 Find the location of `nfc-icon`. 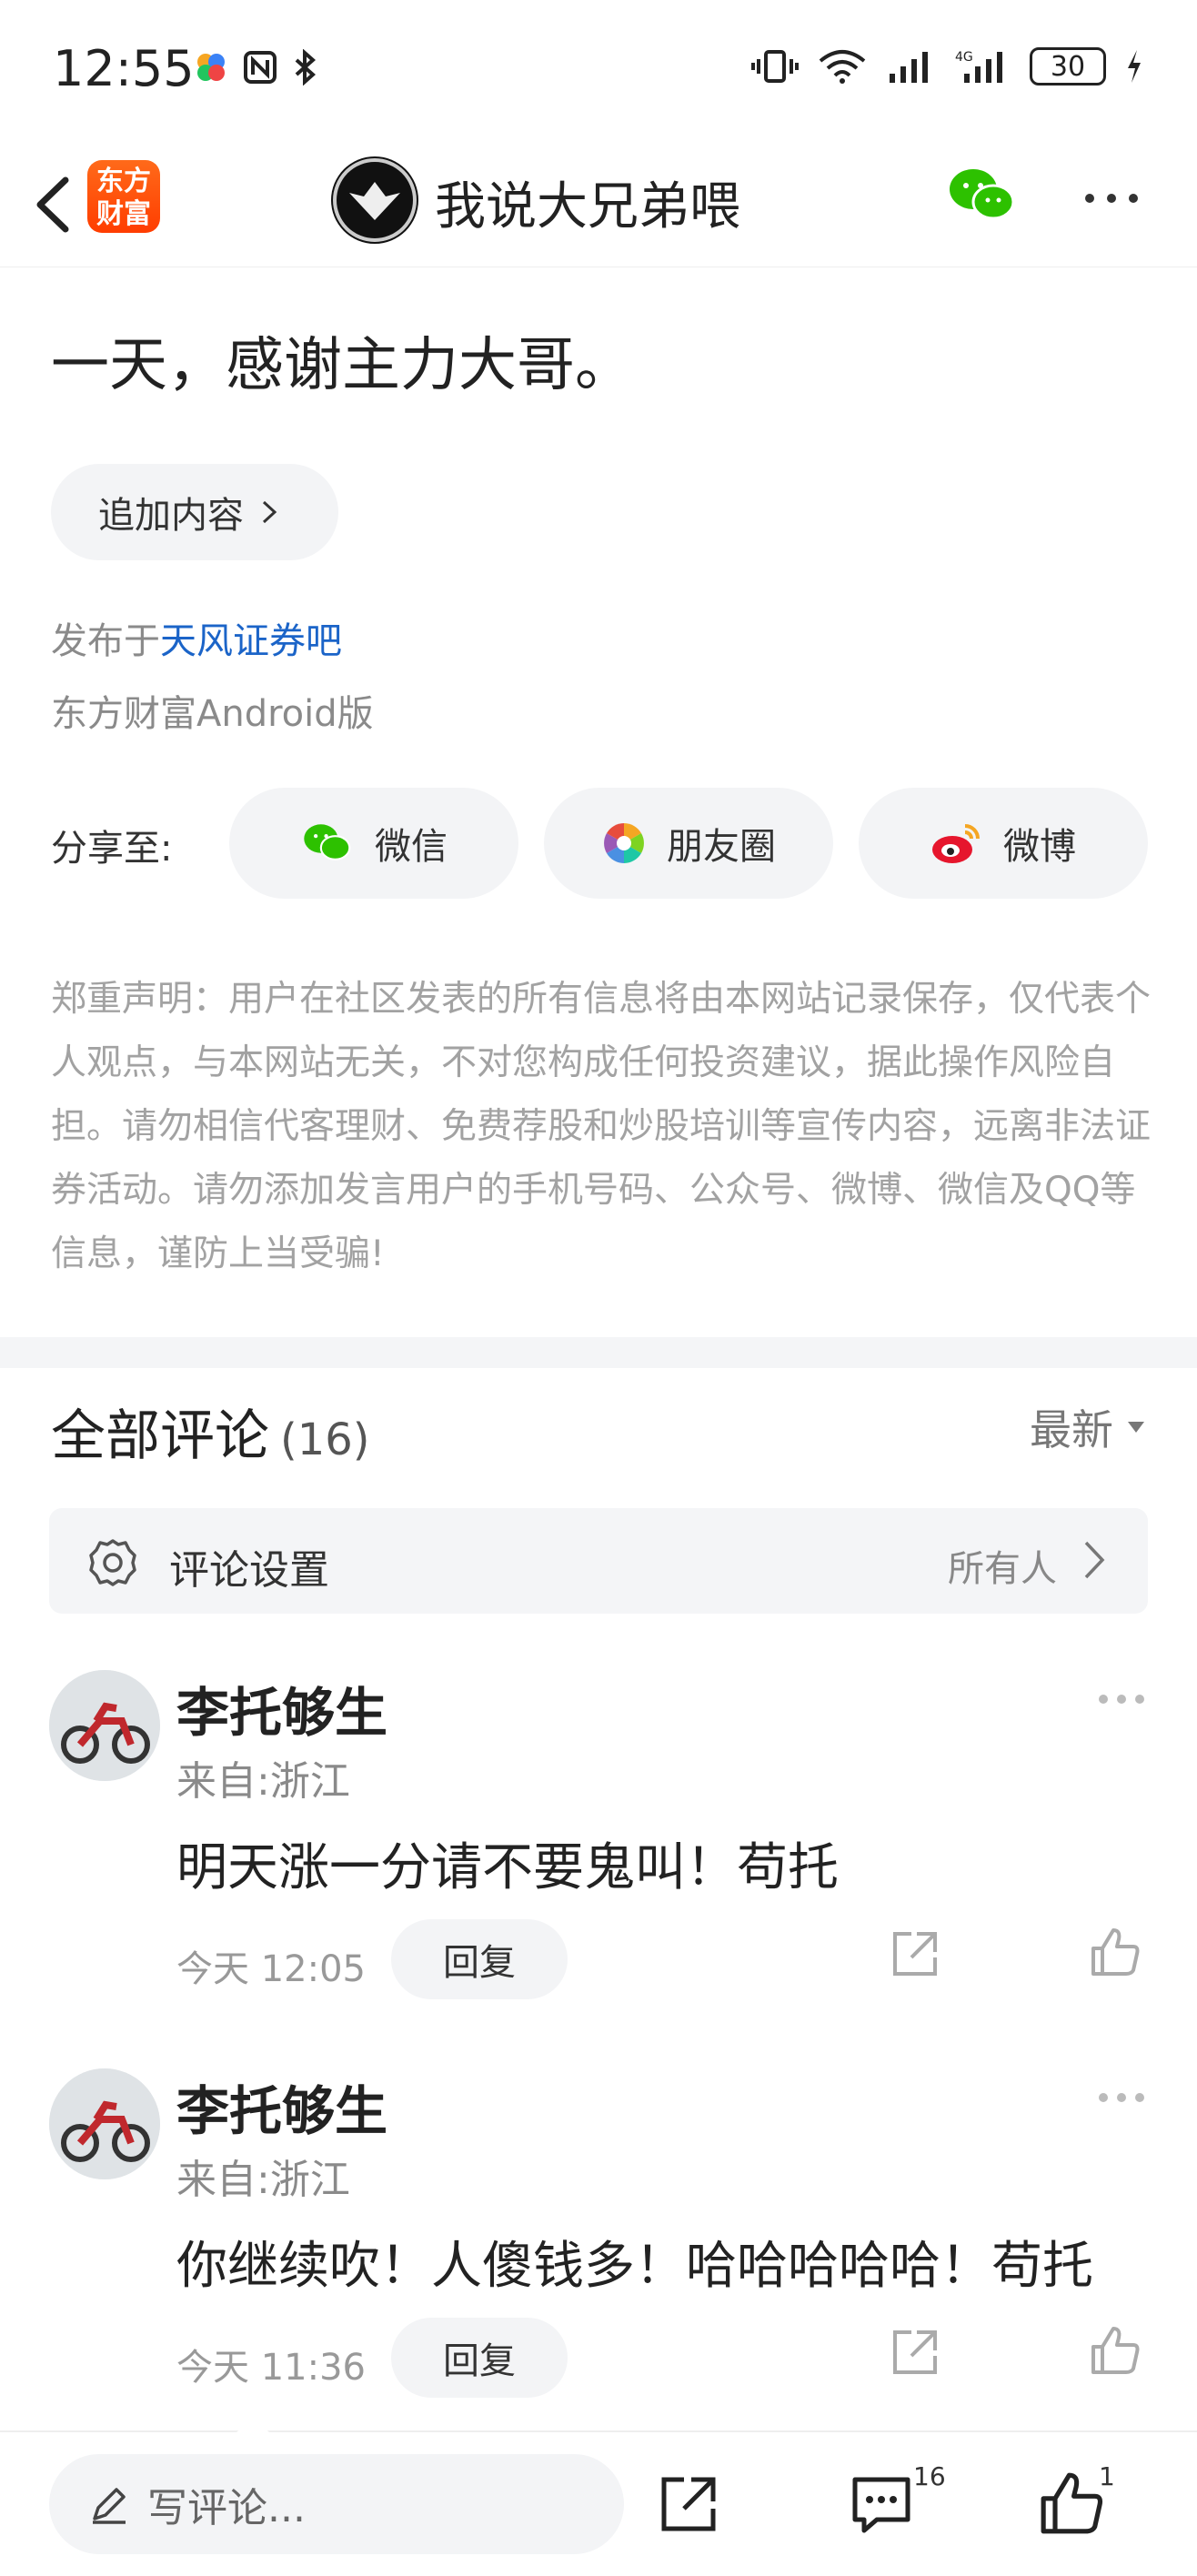

nfc-icon is located at coordinates (260, 67).